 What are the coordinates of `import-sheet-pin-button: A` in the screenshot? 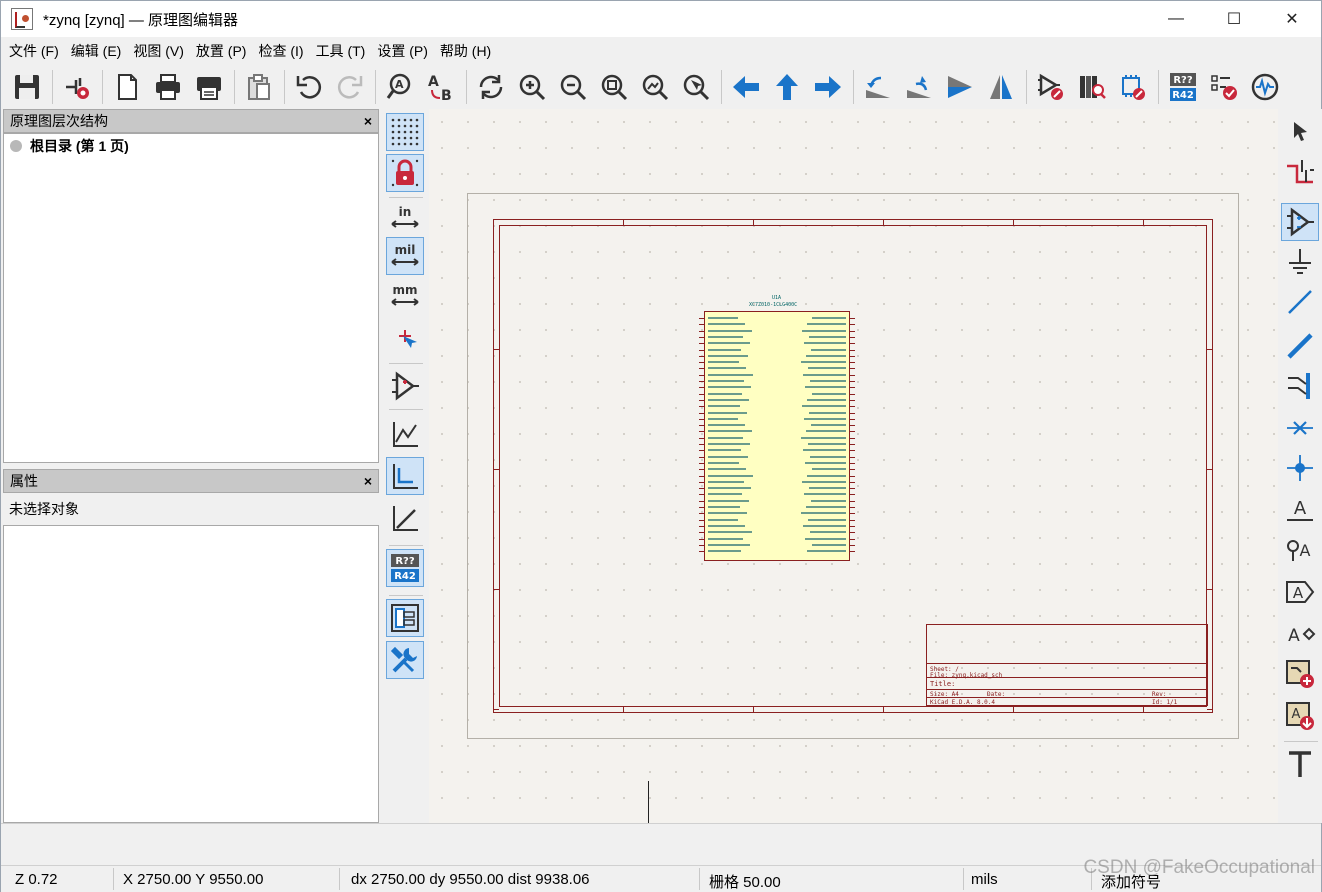 It's located at (1300, 716).